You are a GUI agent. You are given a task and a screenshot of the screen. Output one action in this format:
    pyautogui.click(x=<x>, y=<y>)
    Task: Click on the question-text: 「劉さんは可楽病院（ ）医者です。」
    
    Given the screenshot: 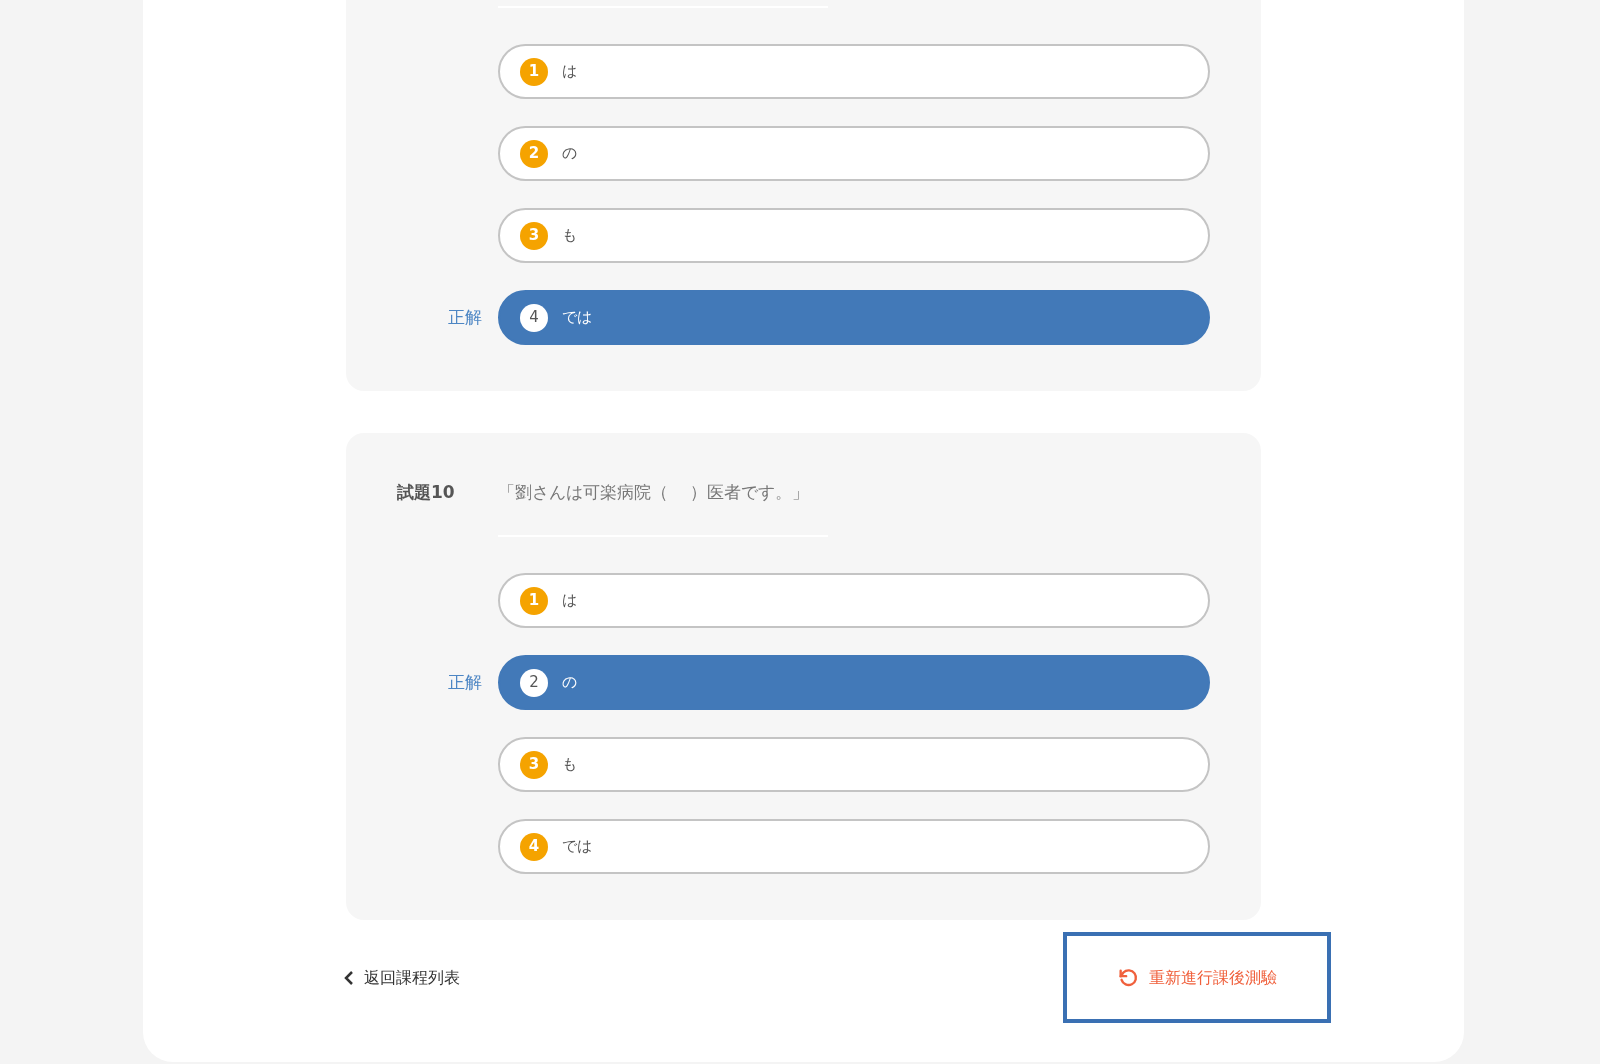 What is the action you would take?
    pyautogui.click(x=654, y=493)
    